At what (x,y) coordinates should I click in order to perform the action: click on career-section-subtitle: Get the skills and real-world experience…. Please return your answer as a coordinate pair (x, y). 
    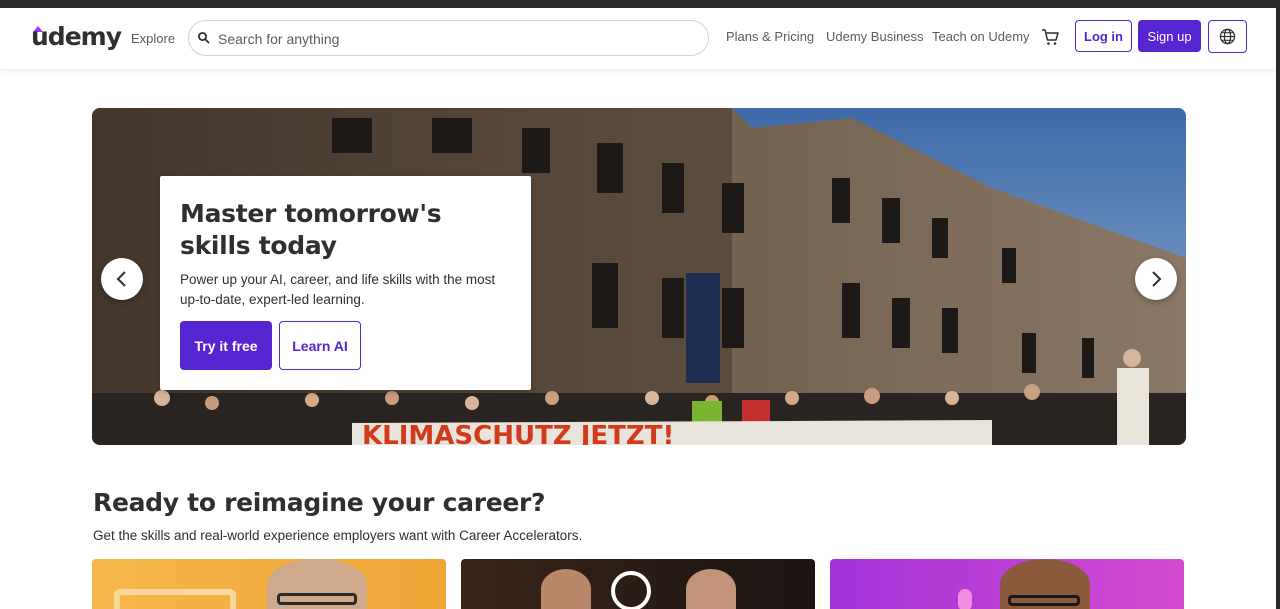
    Looking at the image, I should click on (338, 535).